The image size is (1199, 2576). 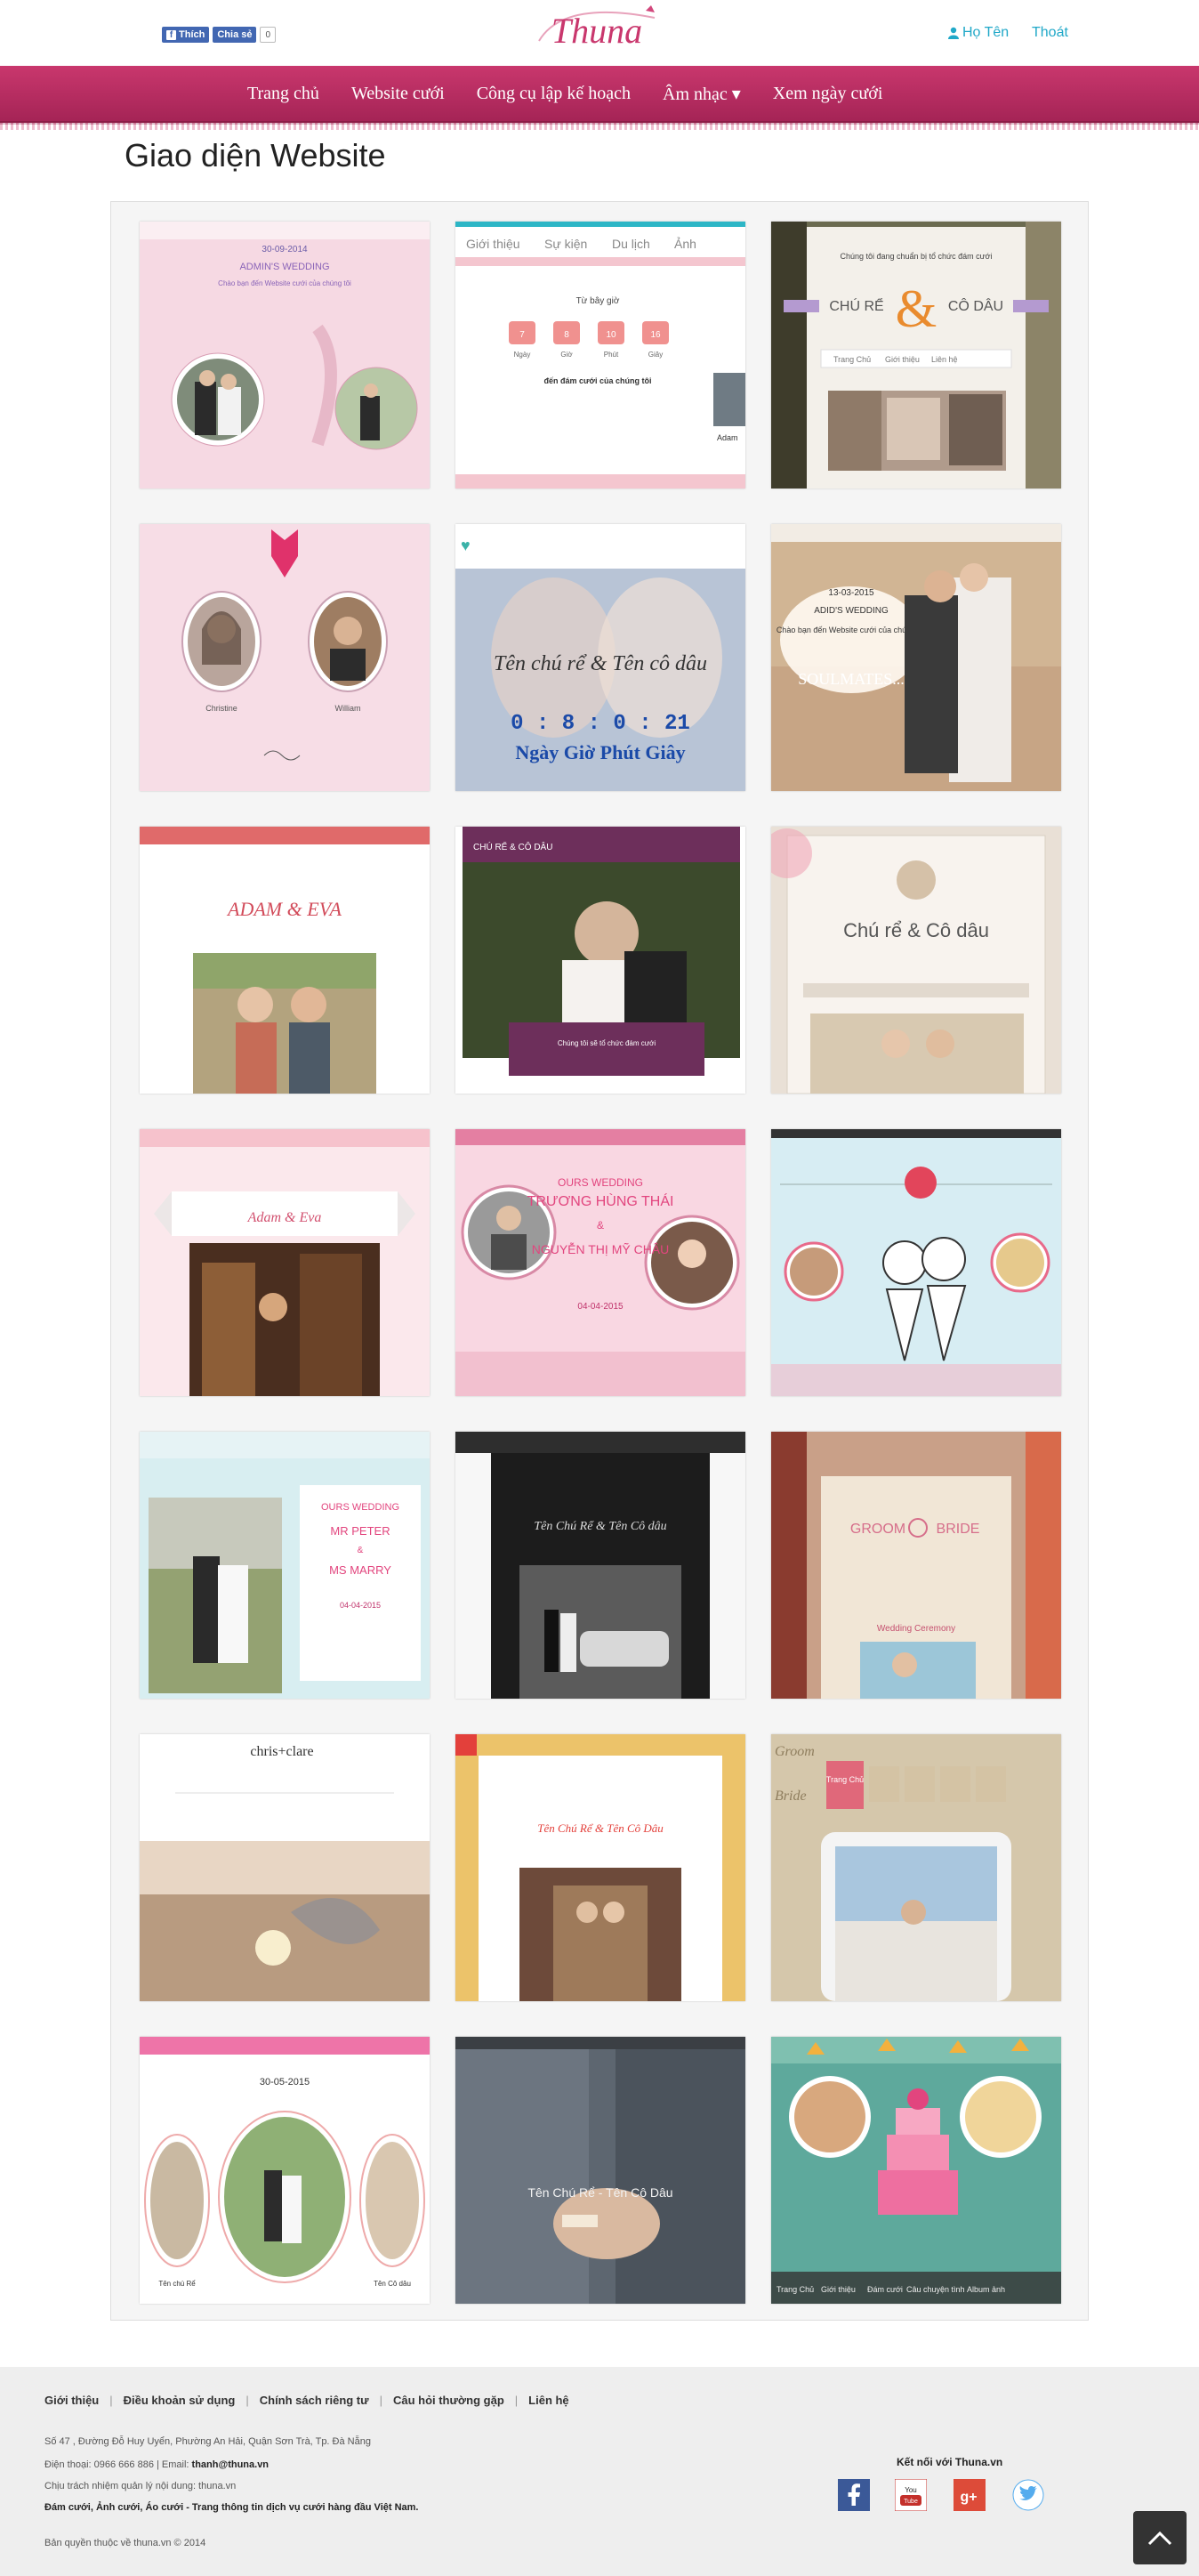 What do you see at coordinates (845, 1779) in the screenshot?
I see `svg-text: Trang Chủ` at bounding box center [845, 1779].